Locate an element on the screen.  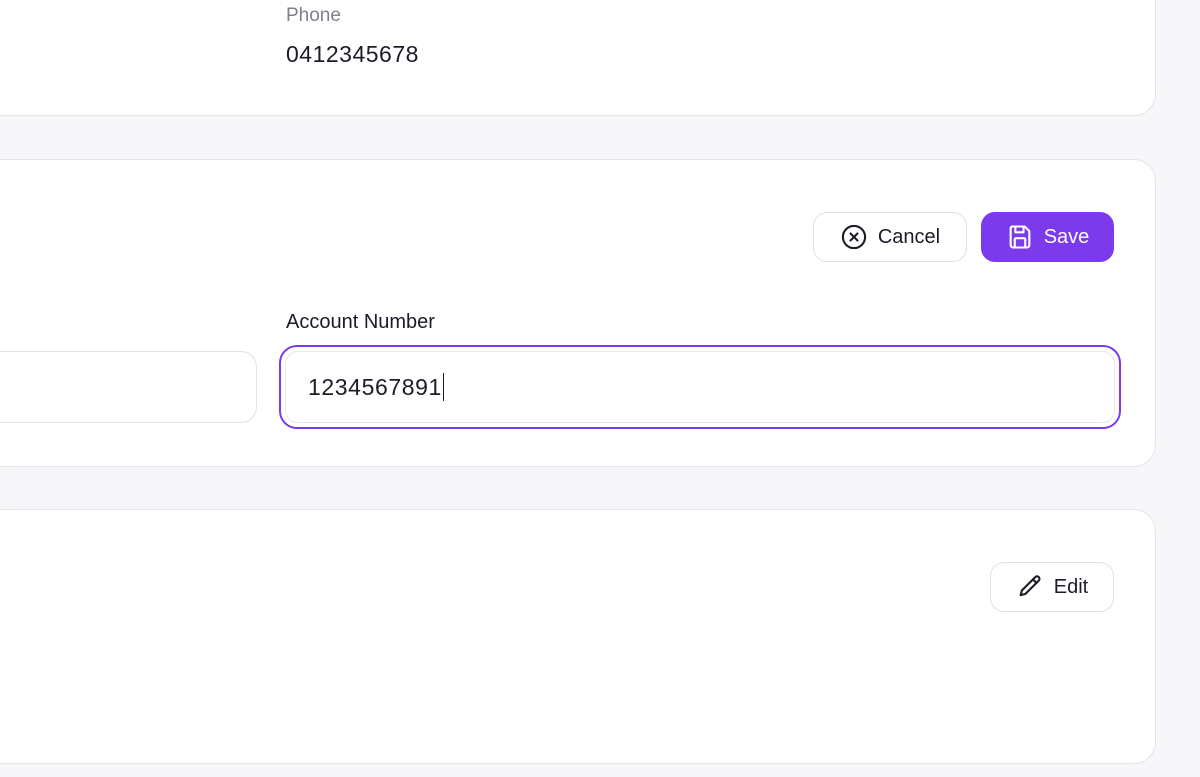
floppy-disk-icon is located at coordinates (1020, 237).